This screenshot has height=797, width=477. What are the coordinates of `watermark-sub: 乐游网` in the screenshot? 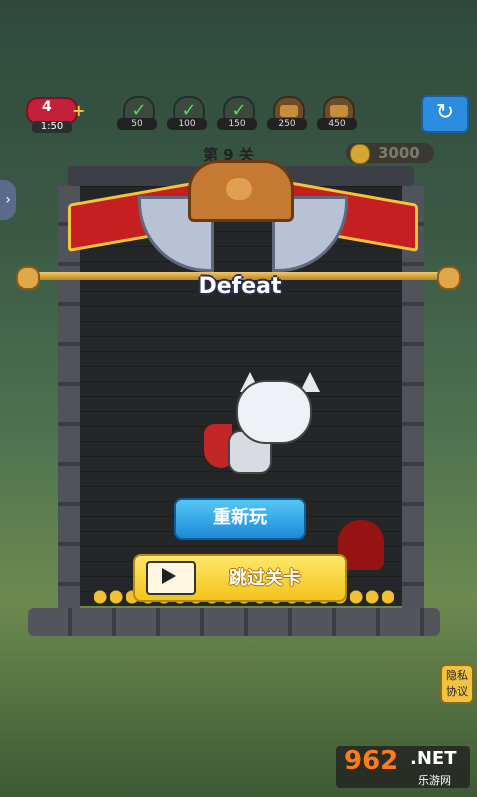 It's located at (434, 780).